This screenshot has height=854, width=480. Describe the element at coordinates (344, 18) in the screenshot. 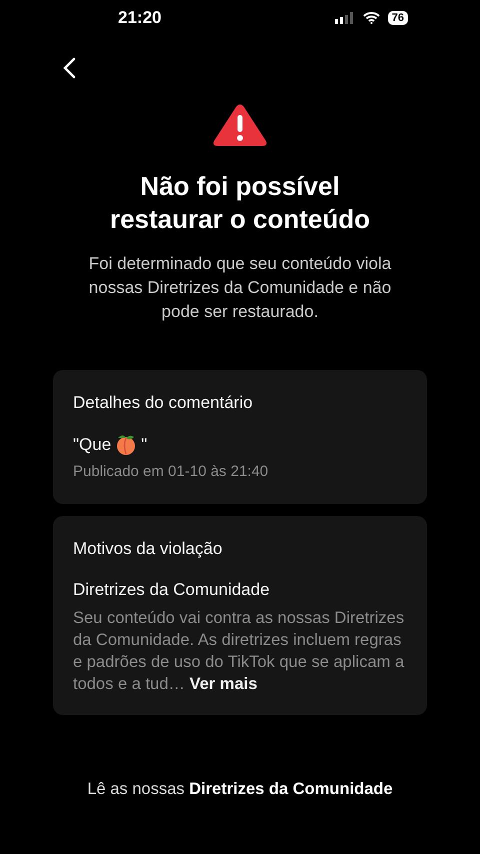

I see `signal-icon` at that location.